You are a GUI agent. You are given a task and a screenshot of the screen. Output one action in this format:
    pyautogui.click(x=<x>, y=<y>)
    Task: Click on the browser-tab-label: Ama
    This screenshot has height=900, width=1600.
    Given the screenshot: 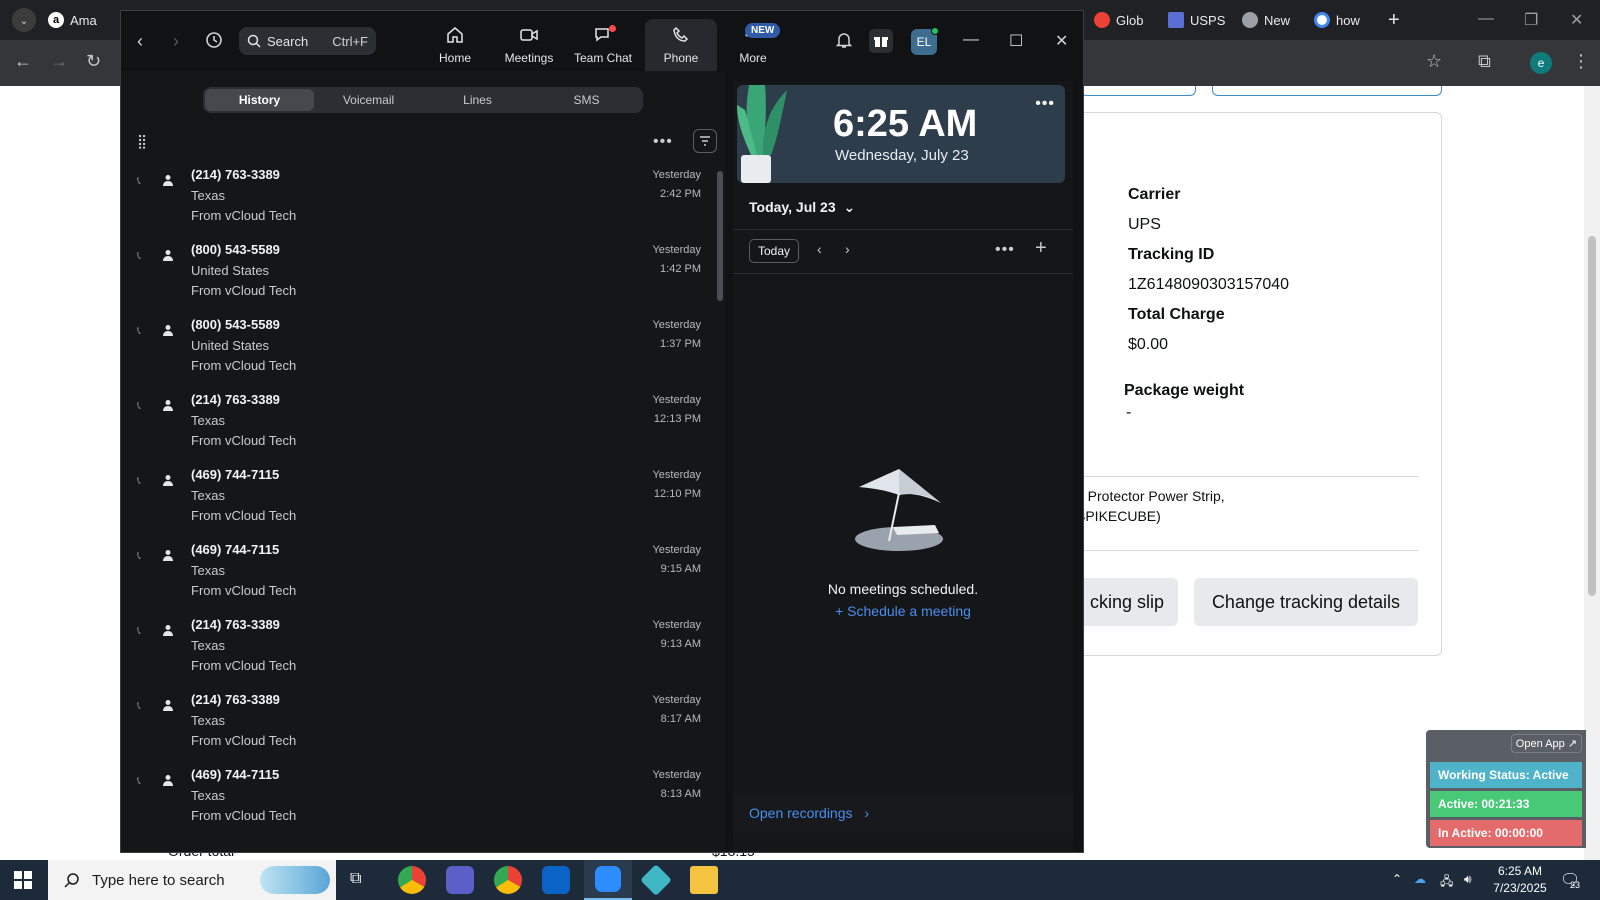 What is the action you would take?
    pyautogui.click(x=83, y=20)
    